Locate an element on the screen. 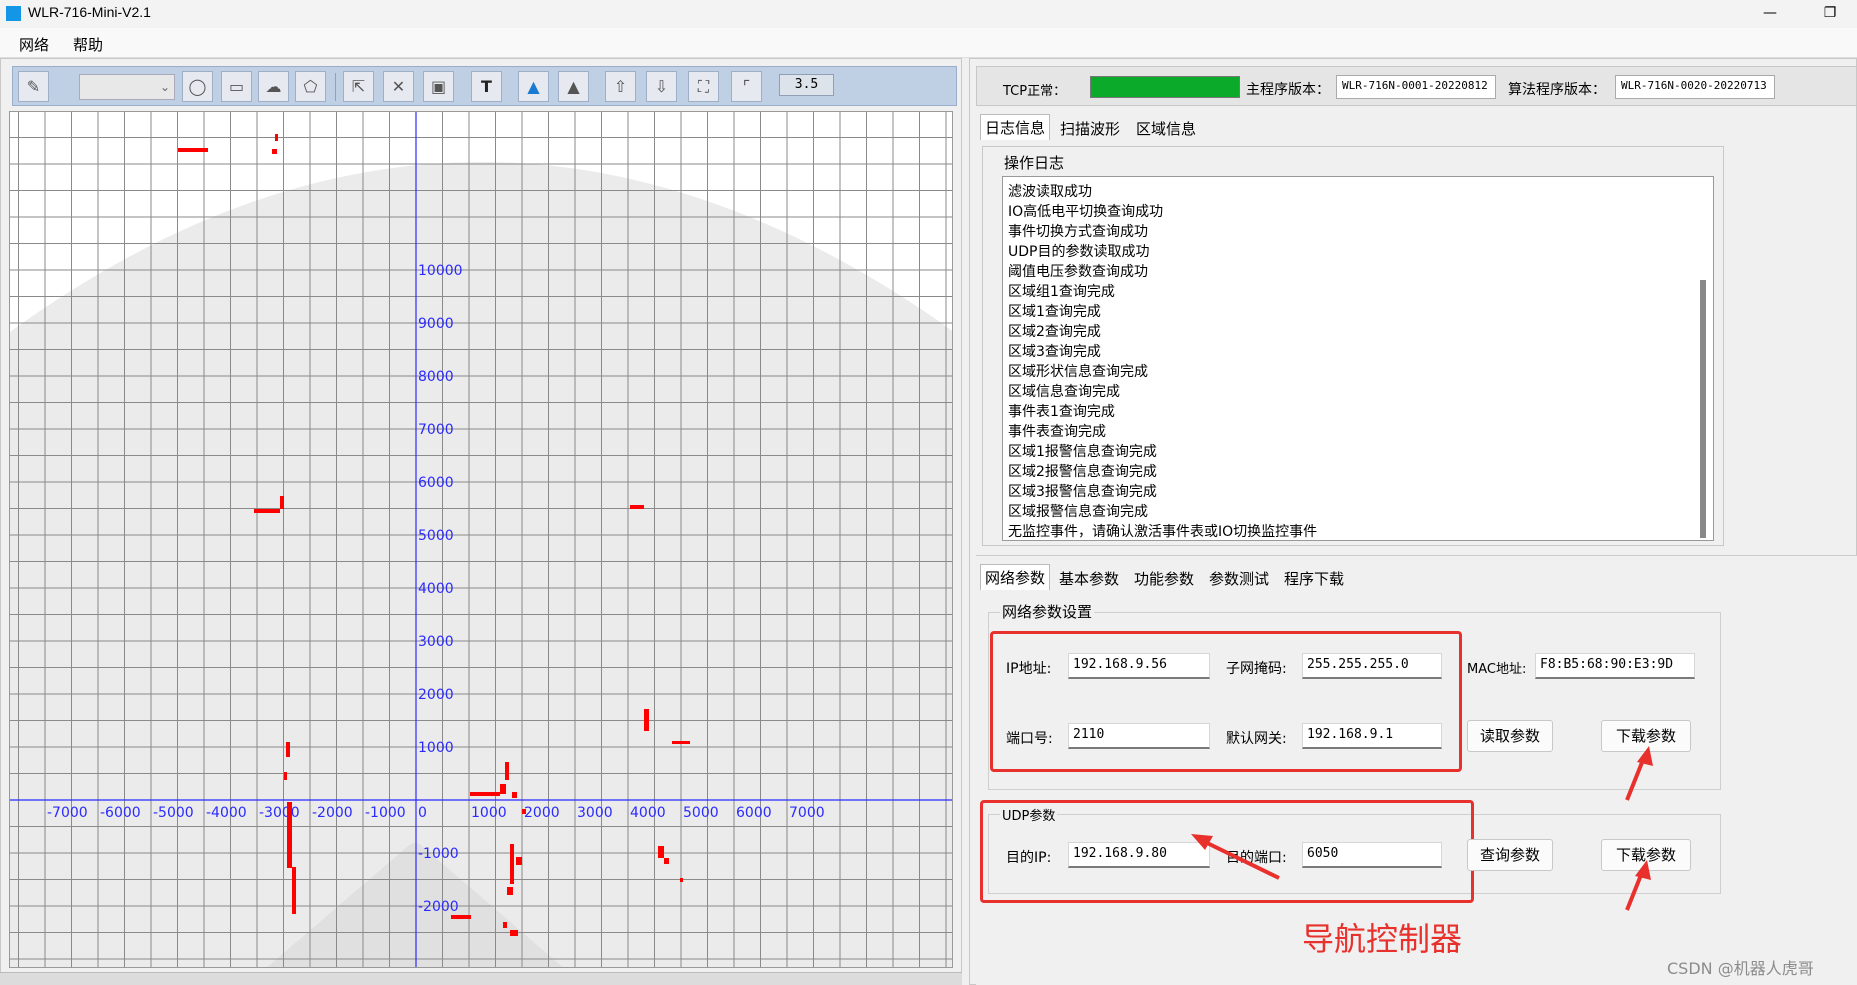 This screenshot has height=985, width=1857. rectangle-tool-icon: ▭ is located at coordinates (236, 86).